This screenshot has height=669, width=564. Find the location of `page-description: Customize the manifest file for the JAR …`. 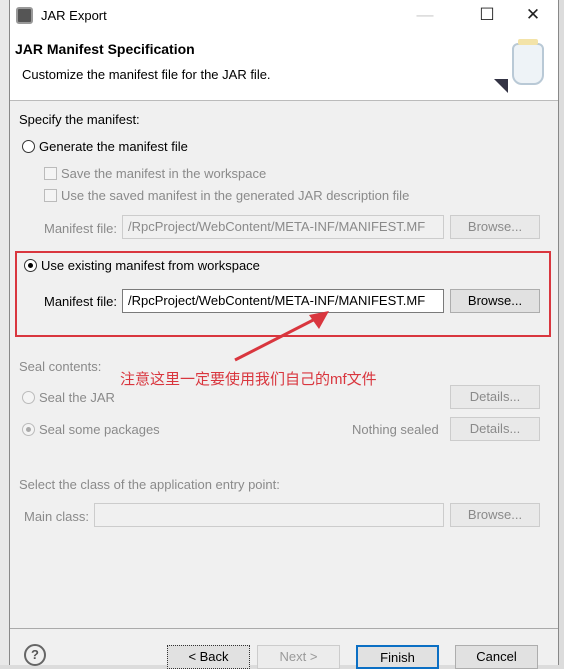

page-description: Customize the manifest file for the JAR … is located at coordinates (146, 74).